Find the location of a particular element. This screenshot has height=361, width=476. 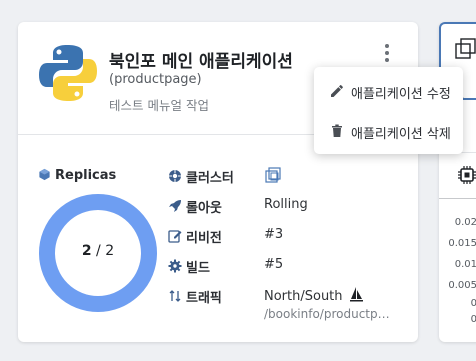

app-description: 테스트 메뉴얼 작업 is located at coordinates (159, 105).